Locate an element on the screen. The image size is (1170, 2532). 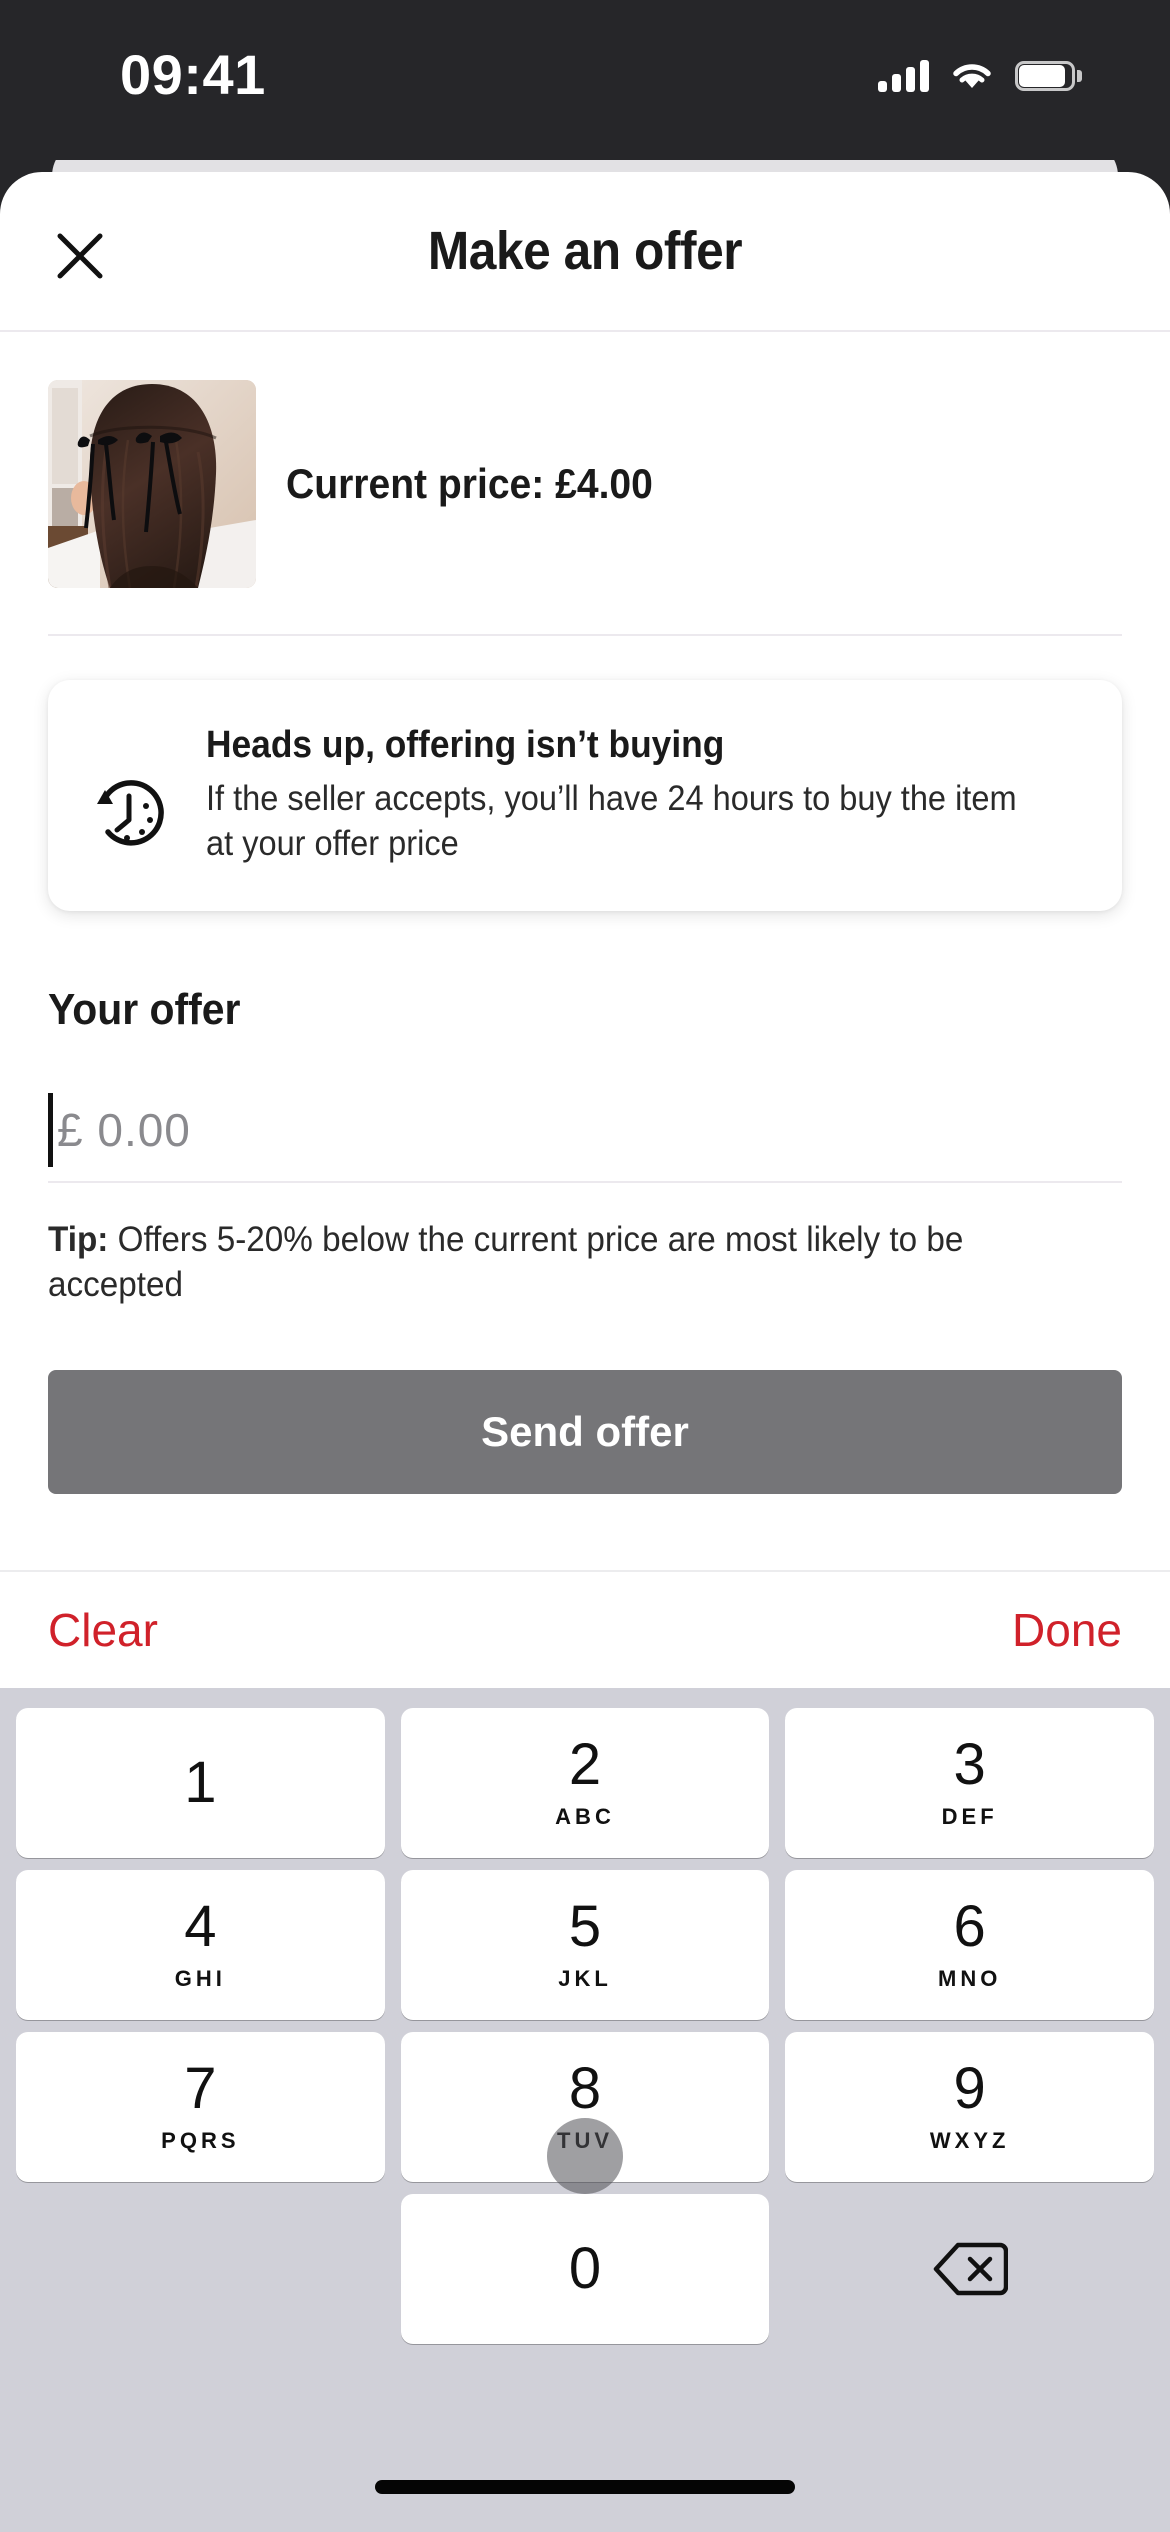
key-4-letters: GHI is located at coordinates (200, 1978).